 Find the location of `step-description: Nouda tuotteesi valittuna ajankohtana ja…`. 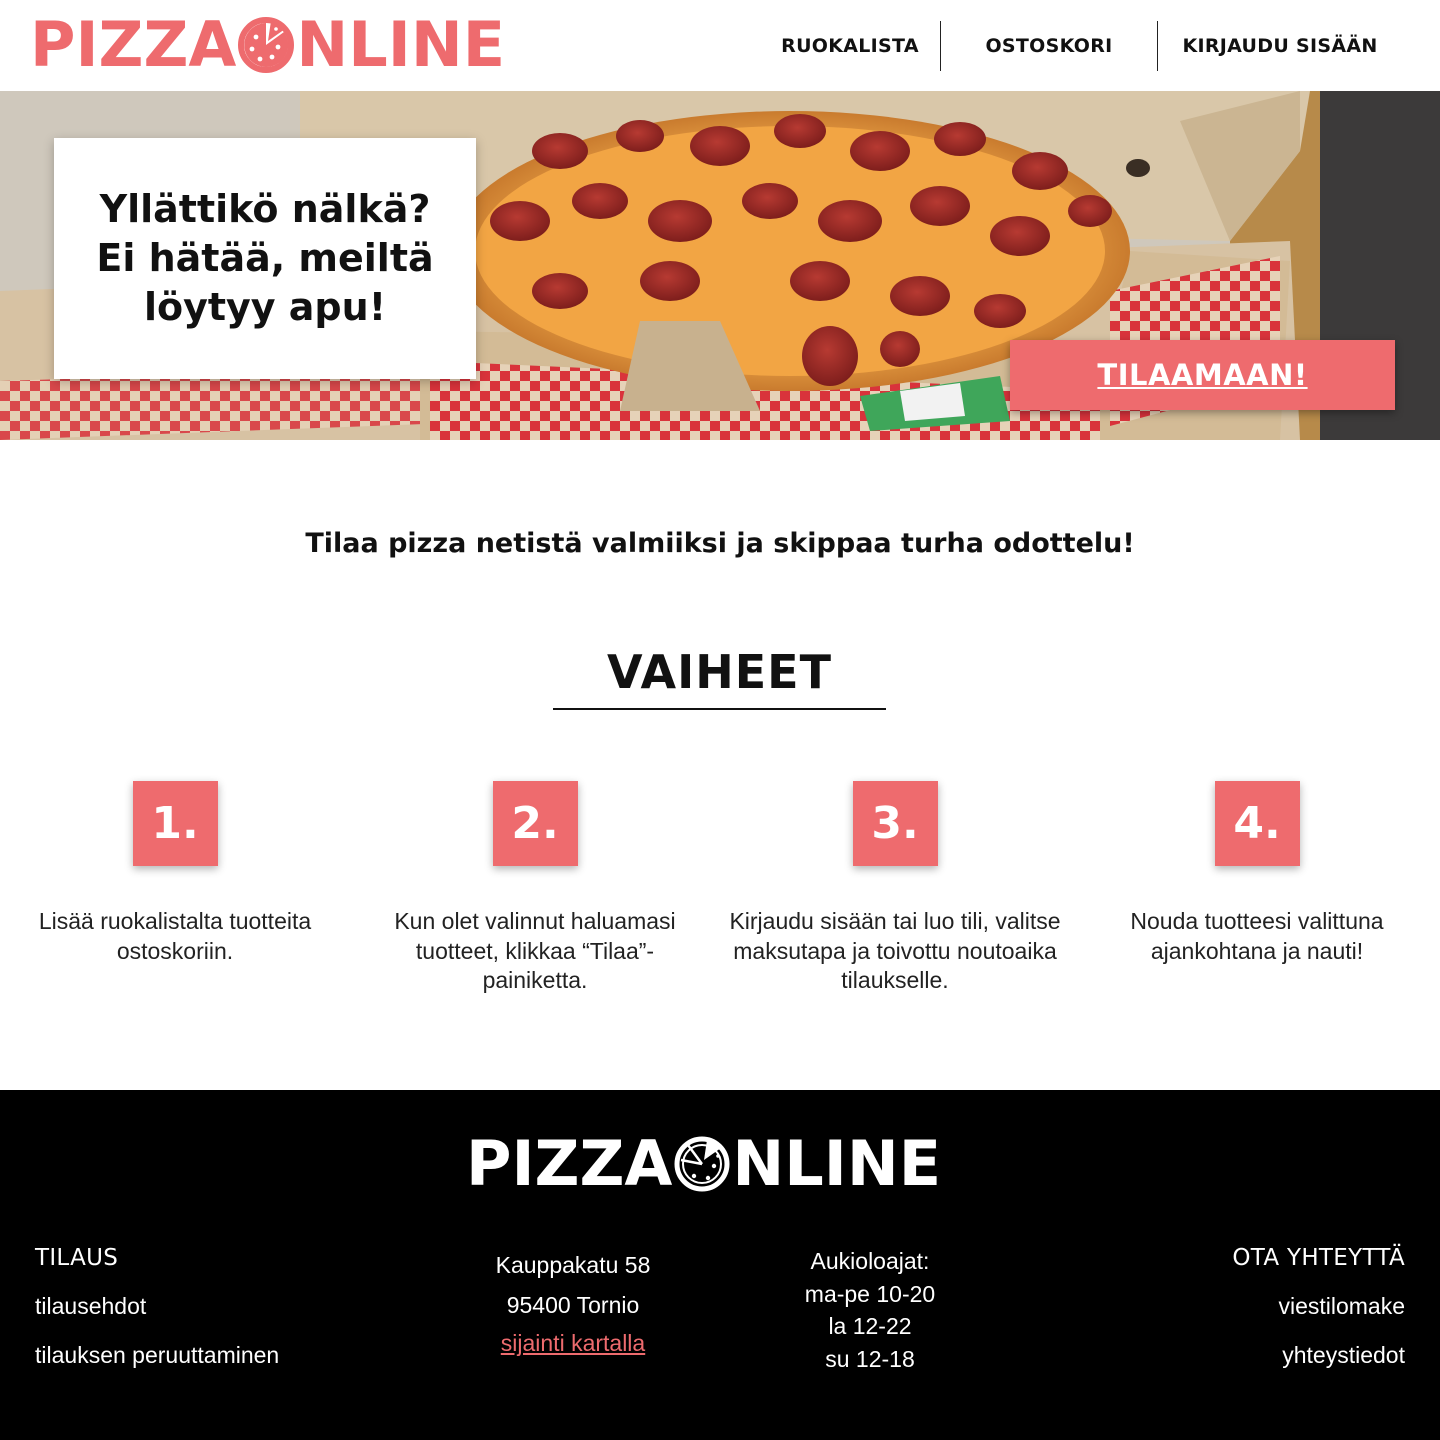

step-description: Nouda tuotteesi valittuna ajankohtana ja… is located at coordinates (1257, 936).